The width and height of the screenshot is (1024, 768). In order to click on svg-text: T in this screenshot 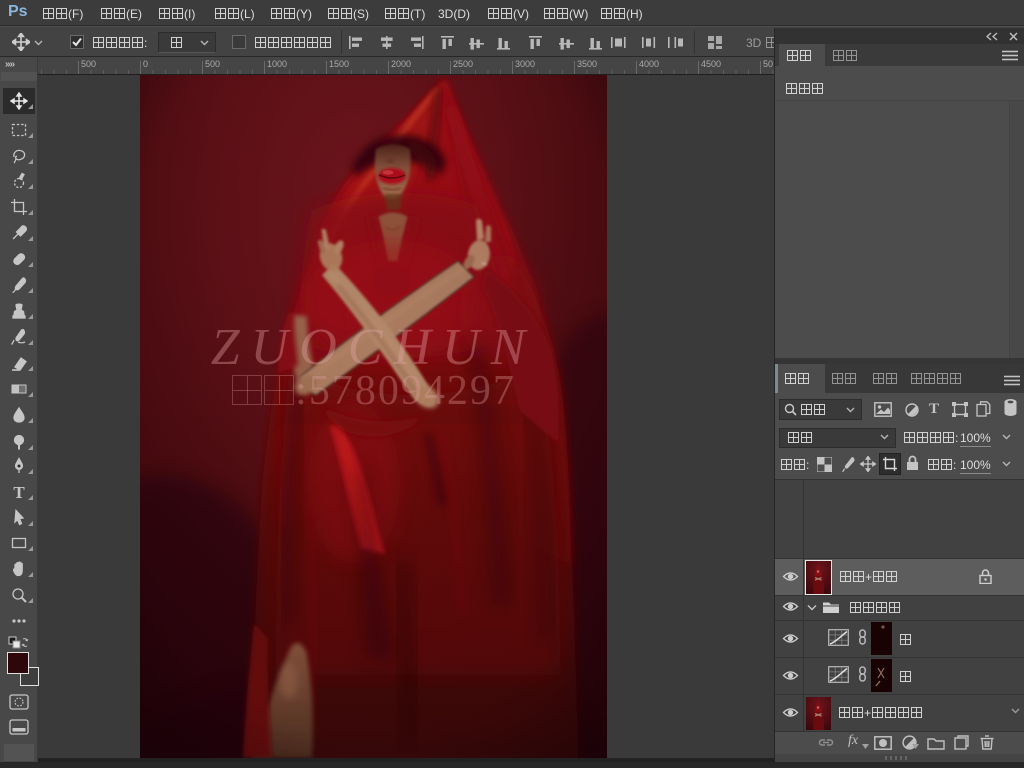, I will do `click(19, 492)`.